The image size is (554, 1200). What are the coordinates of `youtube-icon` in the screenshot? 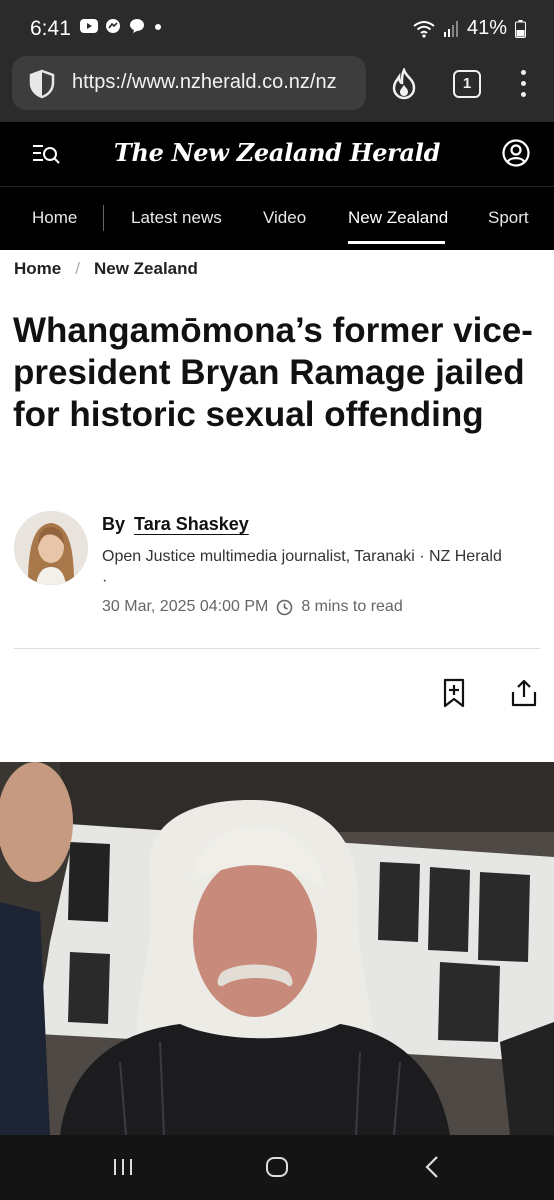 It's located at (89, 26).